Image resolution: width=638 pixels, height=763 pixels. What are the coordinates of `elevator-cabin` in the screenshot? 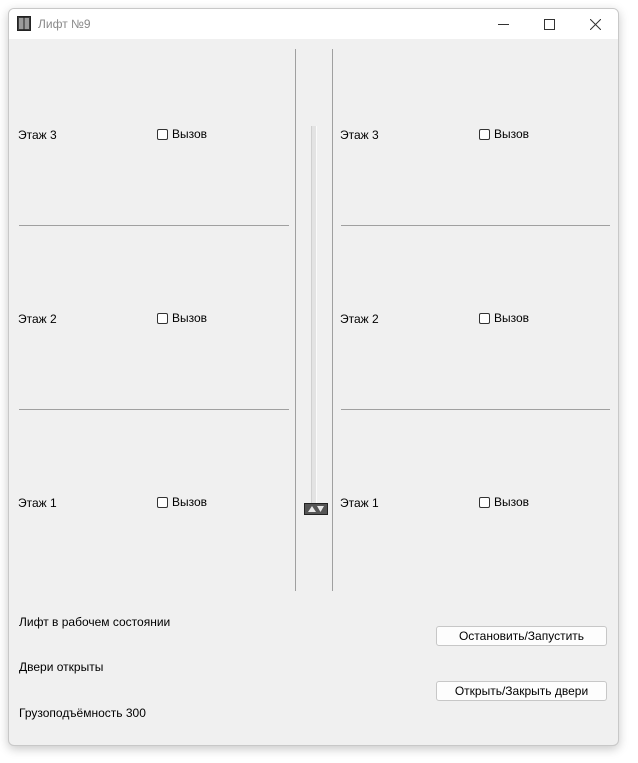 It's located at (316, 509).